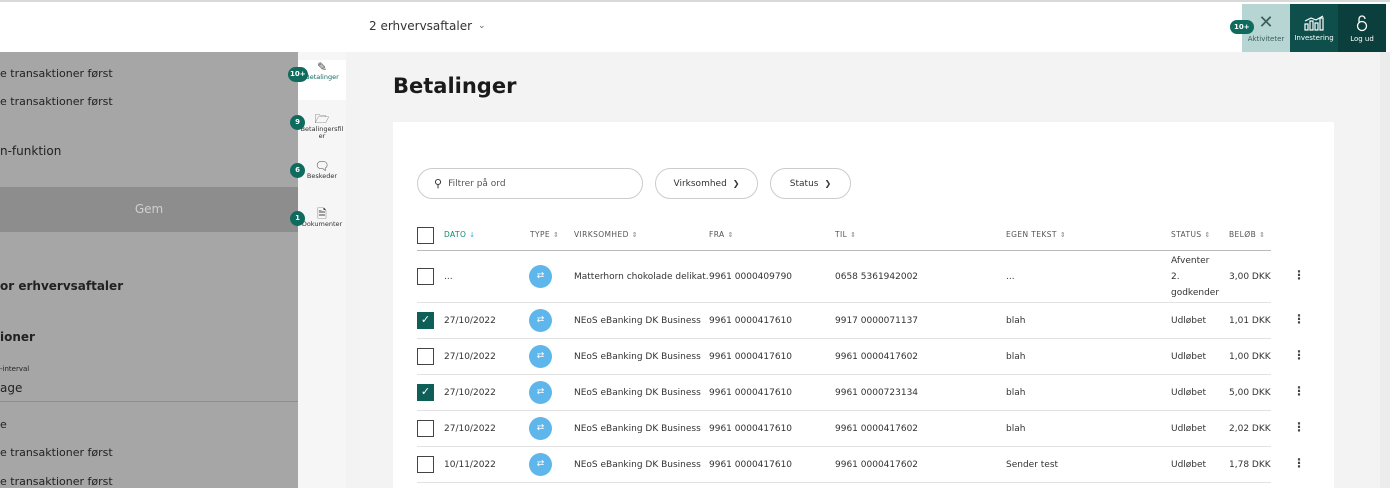 This screenshot has width=1390, height=488. I want to click on rail-item-documents: 🗎 Dokumenter, so click(322, 222).